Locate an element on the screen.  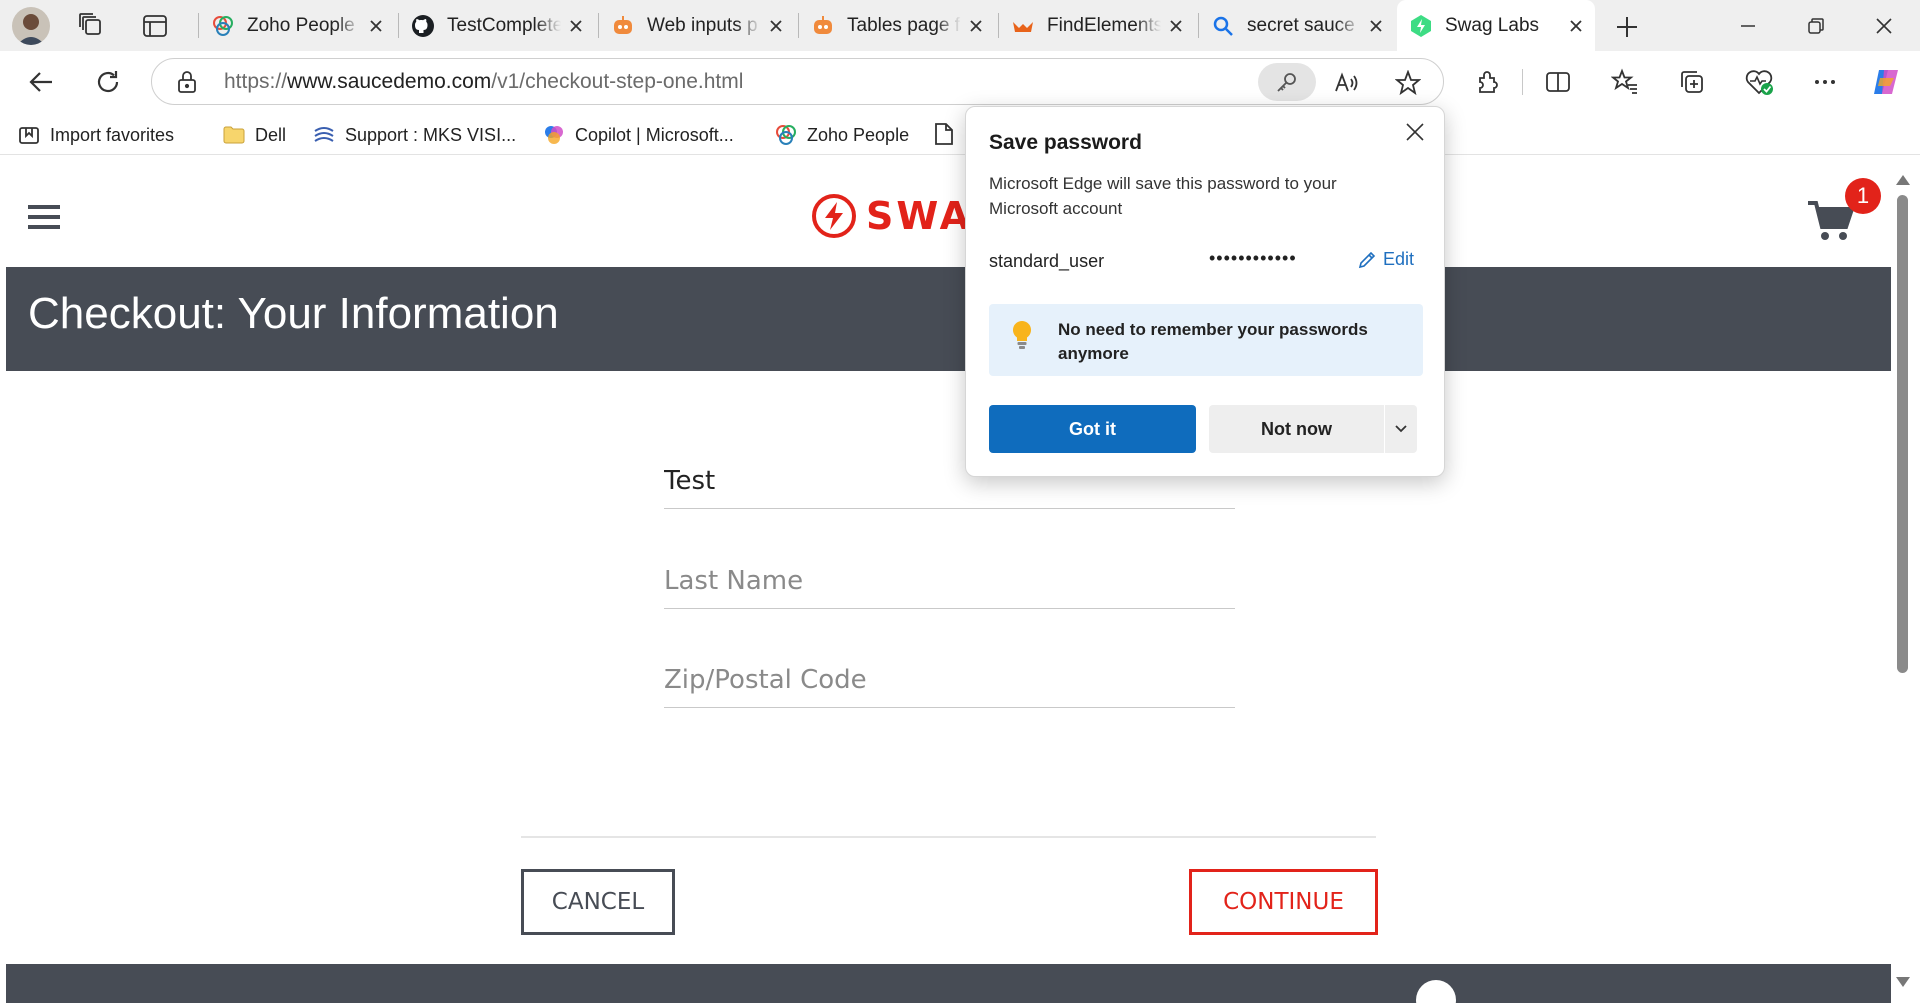
favorite-zoho-people: Zoho People is located at coordinates (841, 135).